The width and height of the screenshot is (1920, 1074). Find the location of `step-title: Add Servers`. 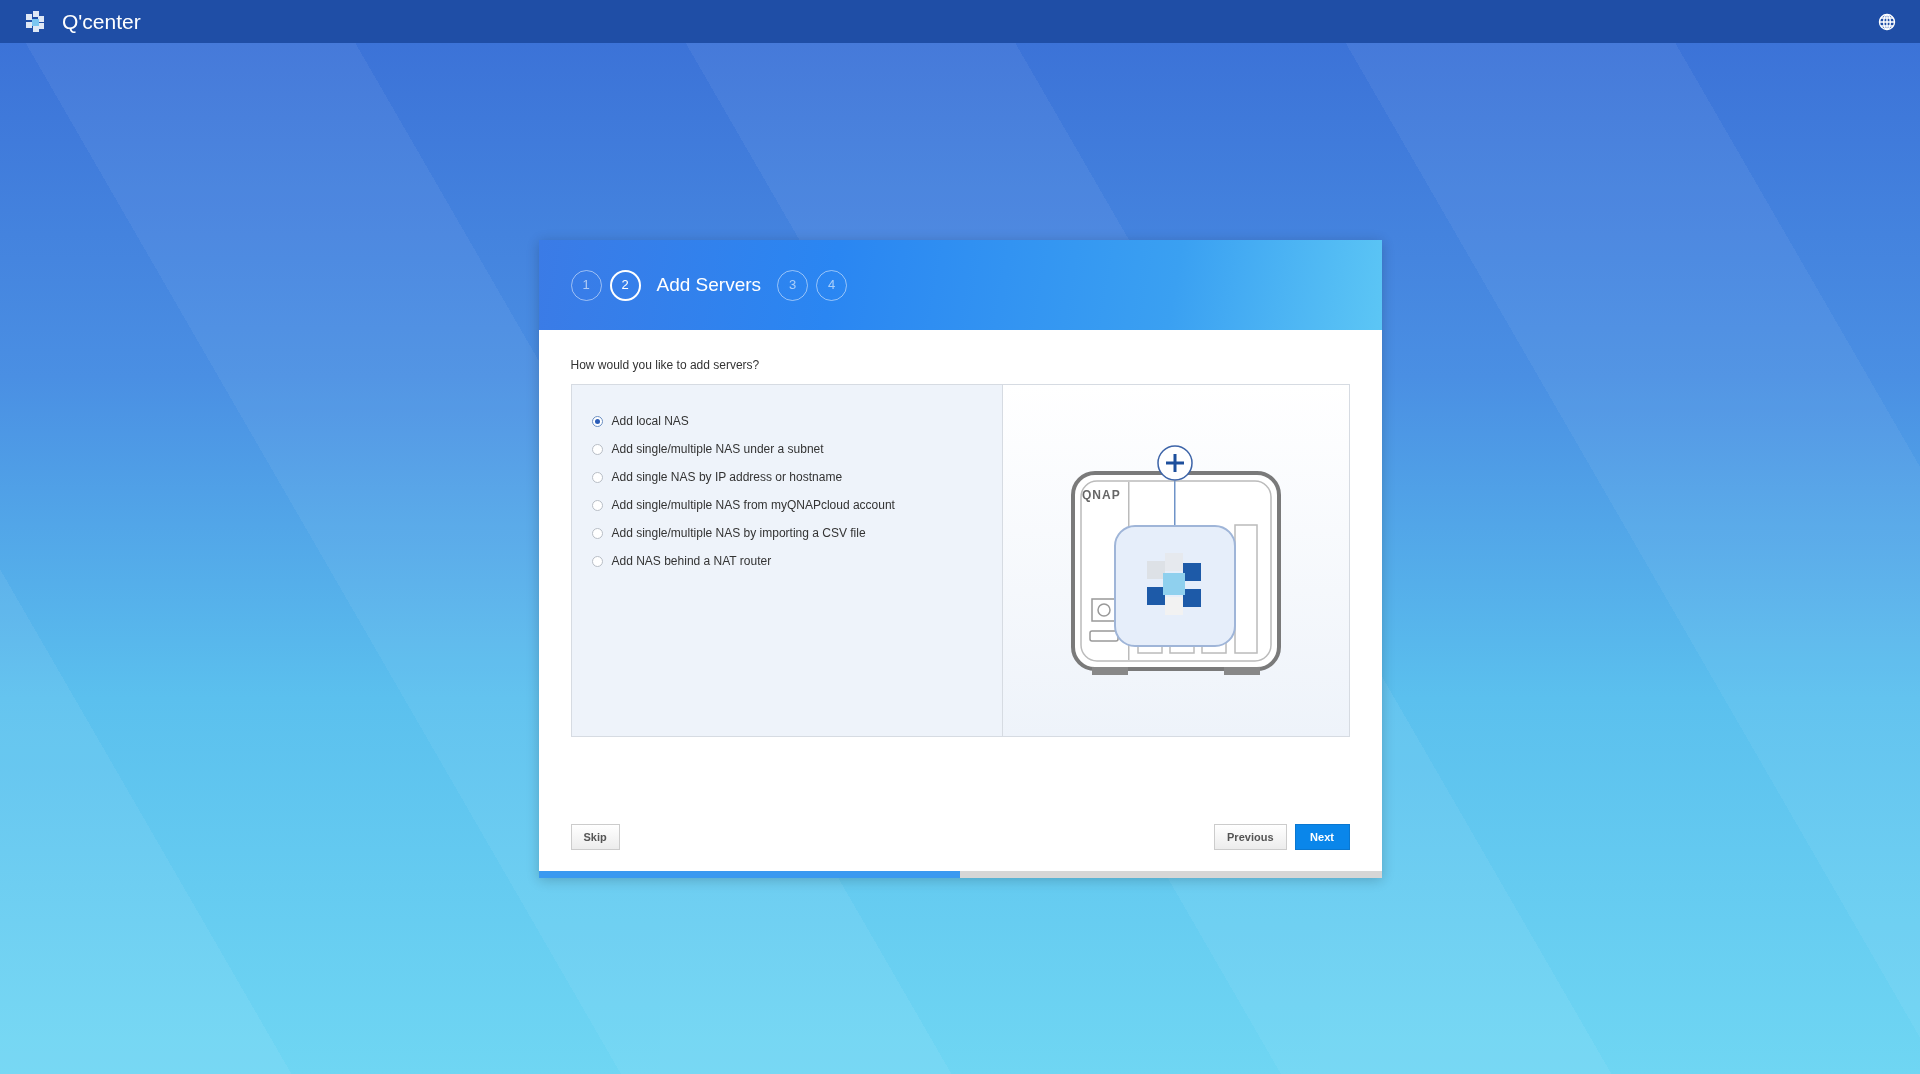

step-title: Add Servers is located at coordinates (709, 284).